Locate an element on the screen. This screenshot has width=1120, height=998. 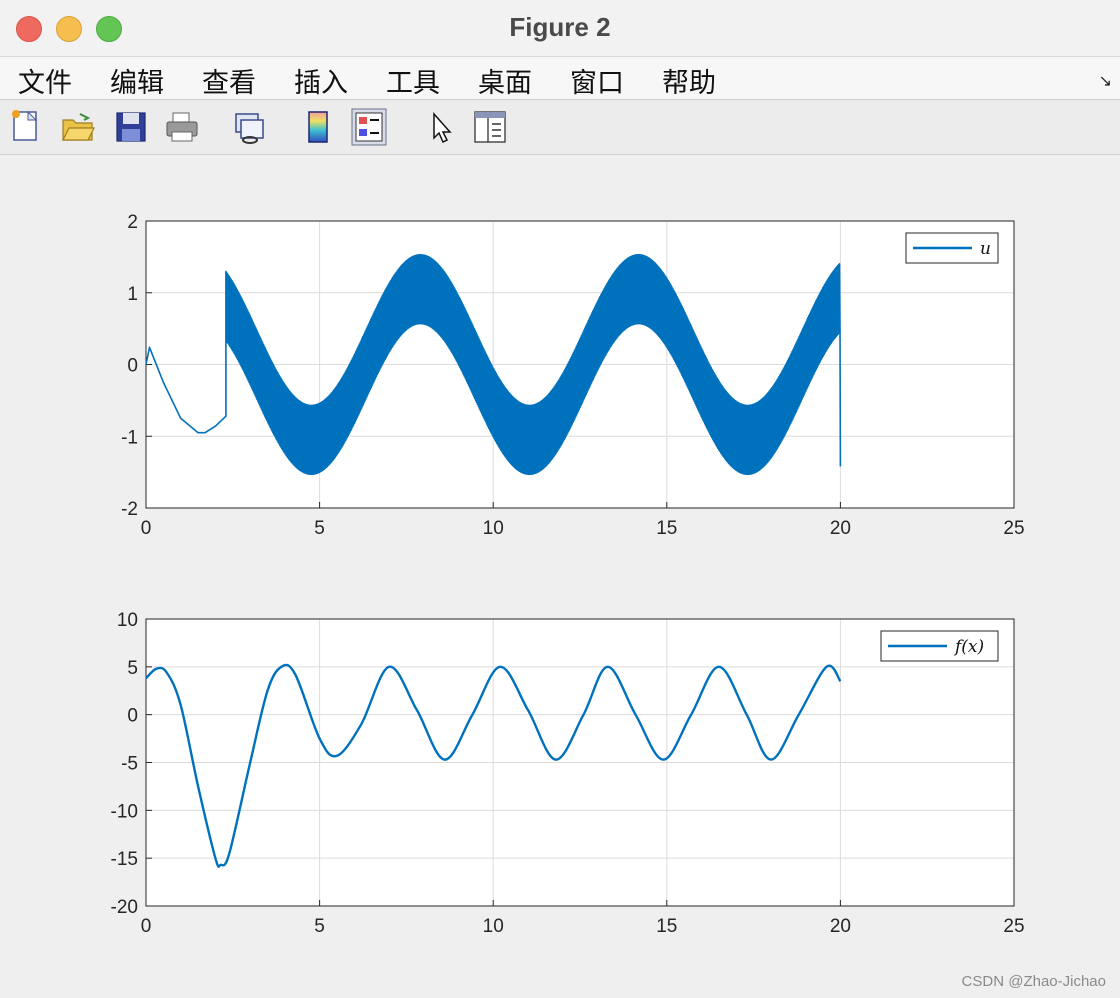
y-tick-label: 10 is located at coordinates (127, 620).